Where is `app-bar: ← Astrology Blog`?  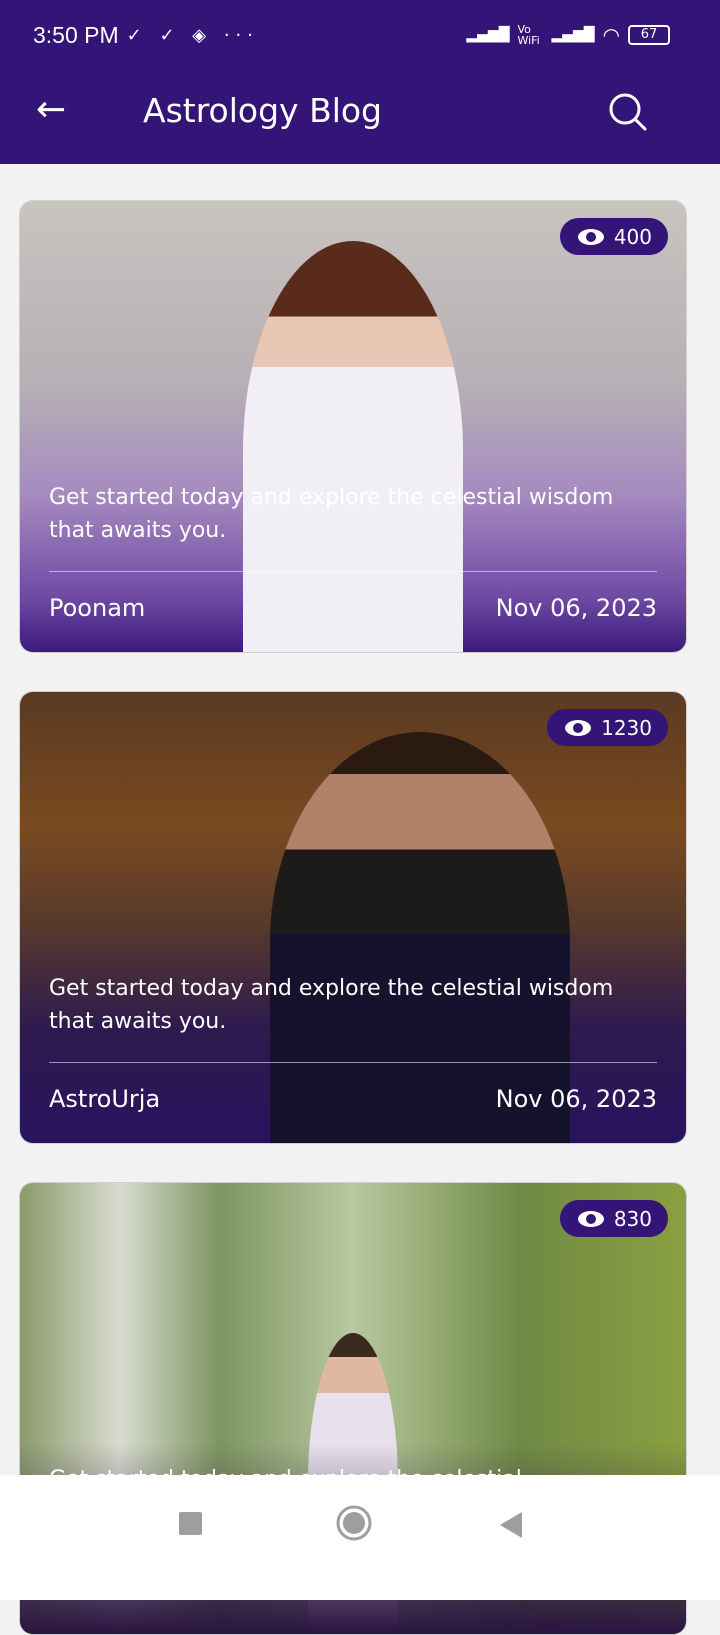
app-bar: ← Astrology Blog is located at coordinates (360, 110).